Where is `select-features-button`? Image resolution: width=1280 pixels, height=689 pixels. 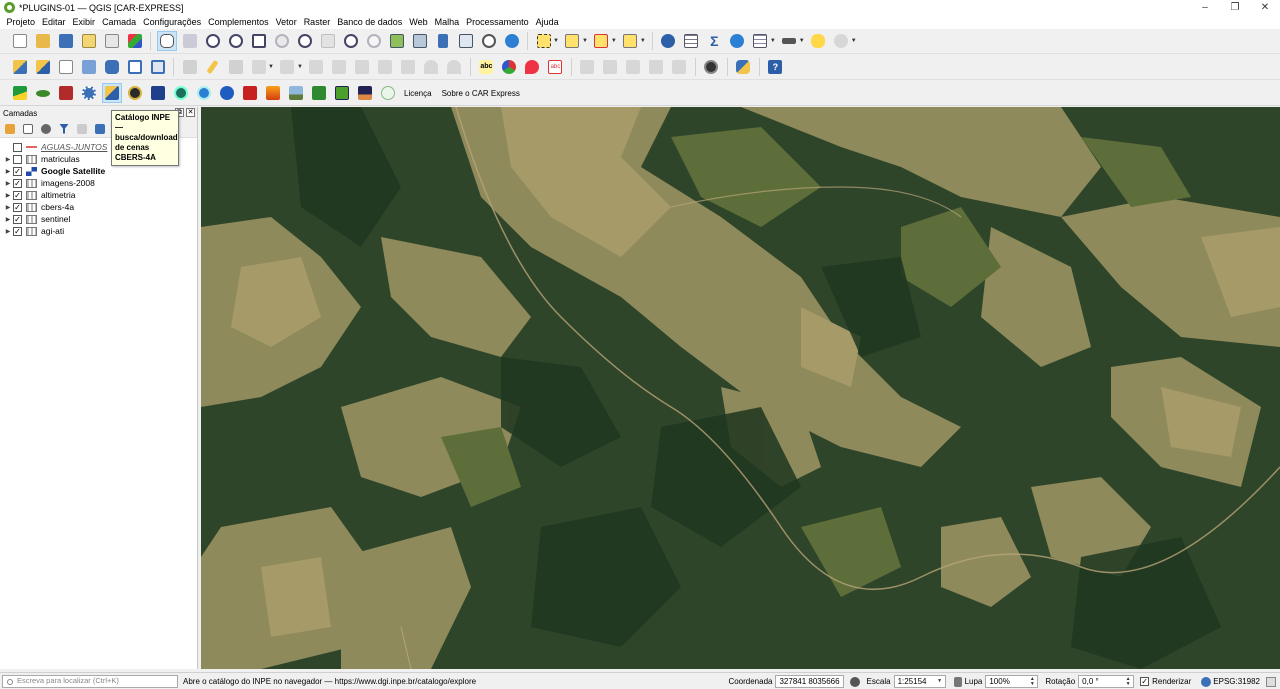
select-features-button is located at coordinates (544, 41).